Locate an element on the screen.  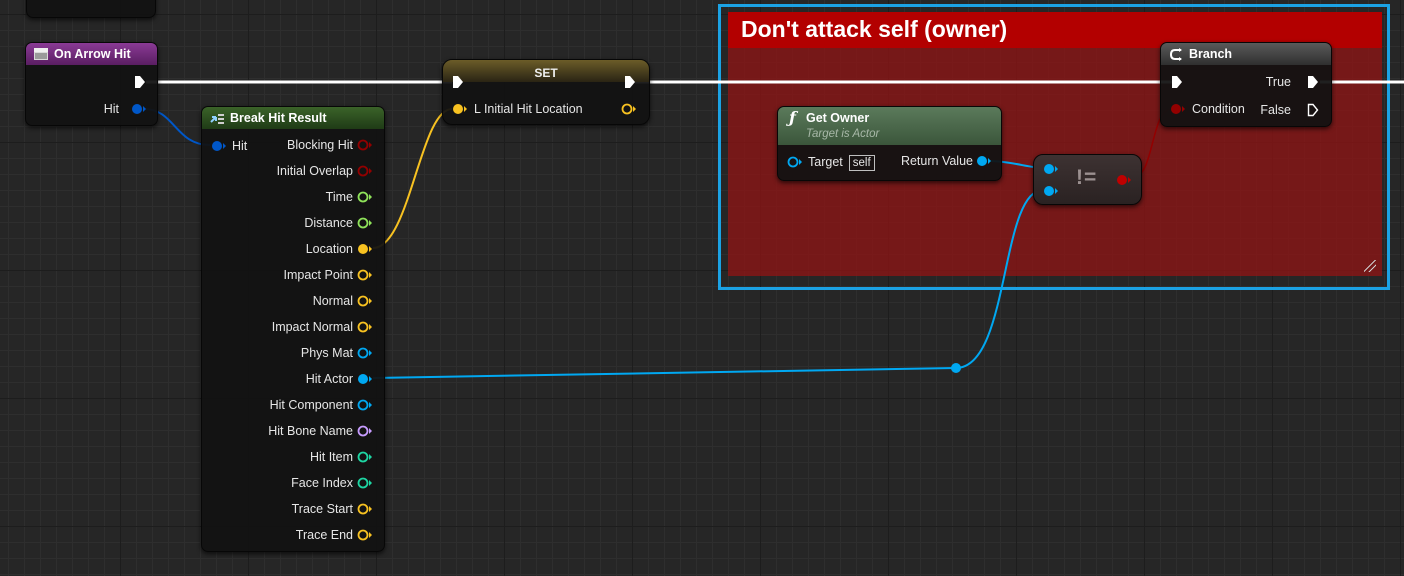
condition-bool-input-pin is located at coordinates (1178, 109).